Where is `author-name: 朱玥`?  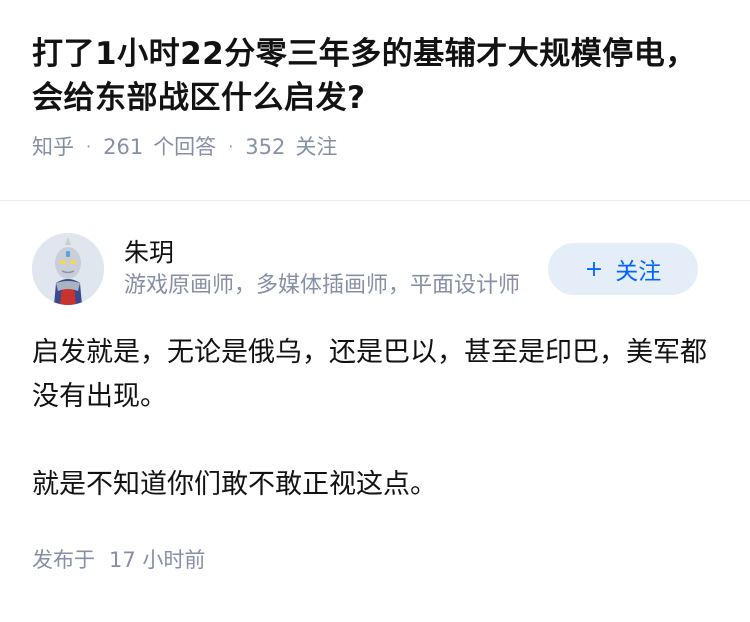
author-name: 朱玥 is located at coordinates (324, 253).